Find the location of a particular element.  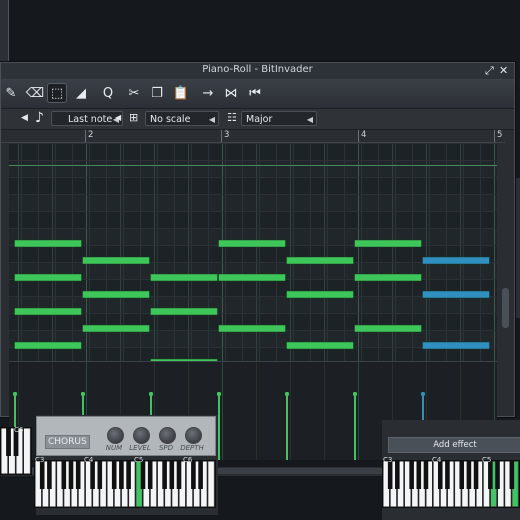

keyboard-left-keys is located at coordinates (16, 451).